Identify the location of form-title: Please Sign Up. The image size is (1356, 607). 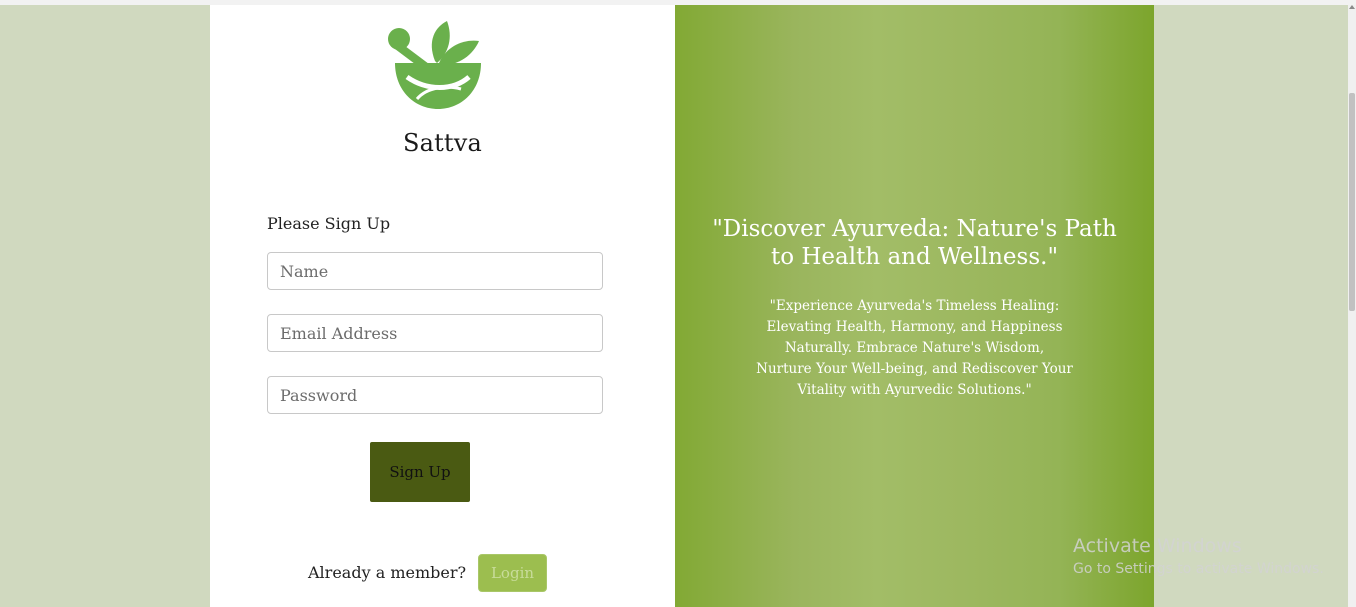
(329, 223).